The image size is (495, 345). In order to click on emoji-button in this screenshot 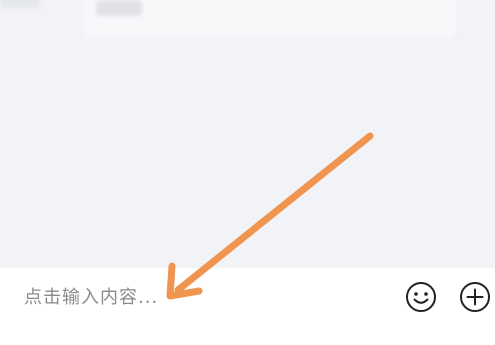, I will do `click(421, 297)`.